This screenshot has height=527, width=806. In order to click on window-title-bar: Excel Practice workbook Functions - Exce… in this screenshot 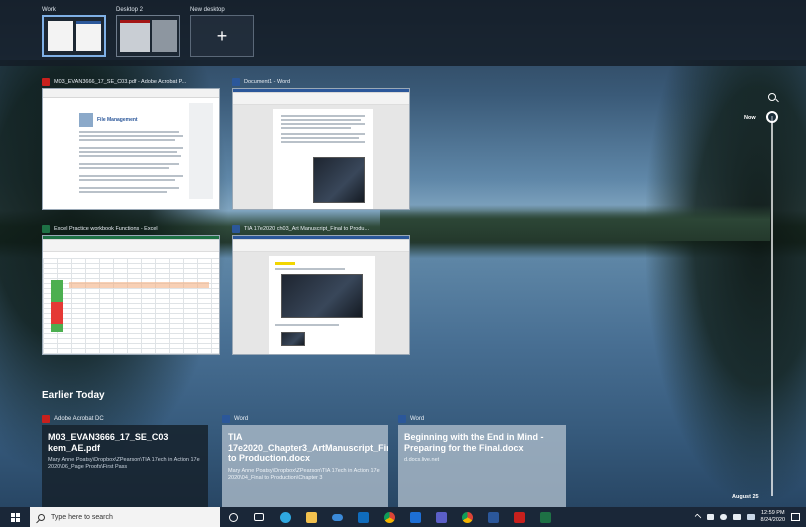, I will do `click(131, 228)`.